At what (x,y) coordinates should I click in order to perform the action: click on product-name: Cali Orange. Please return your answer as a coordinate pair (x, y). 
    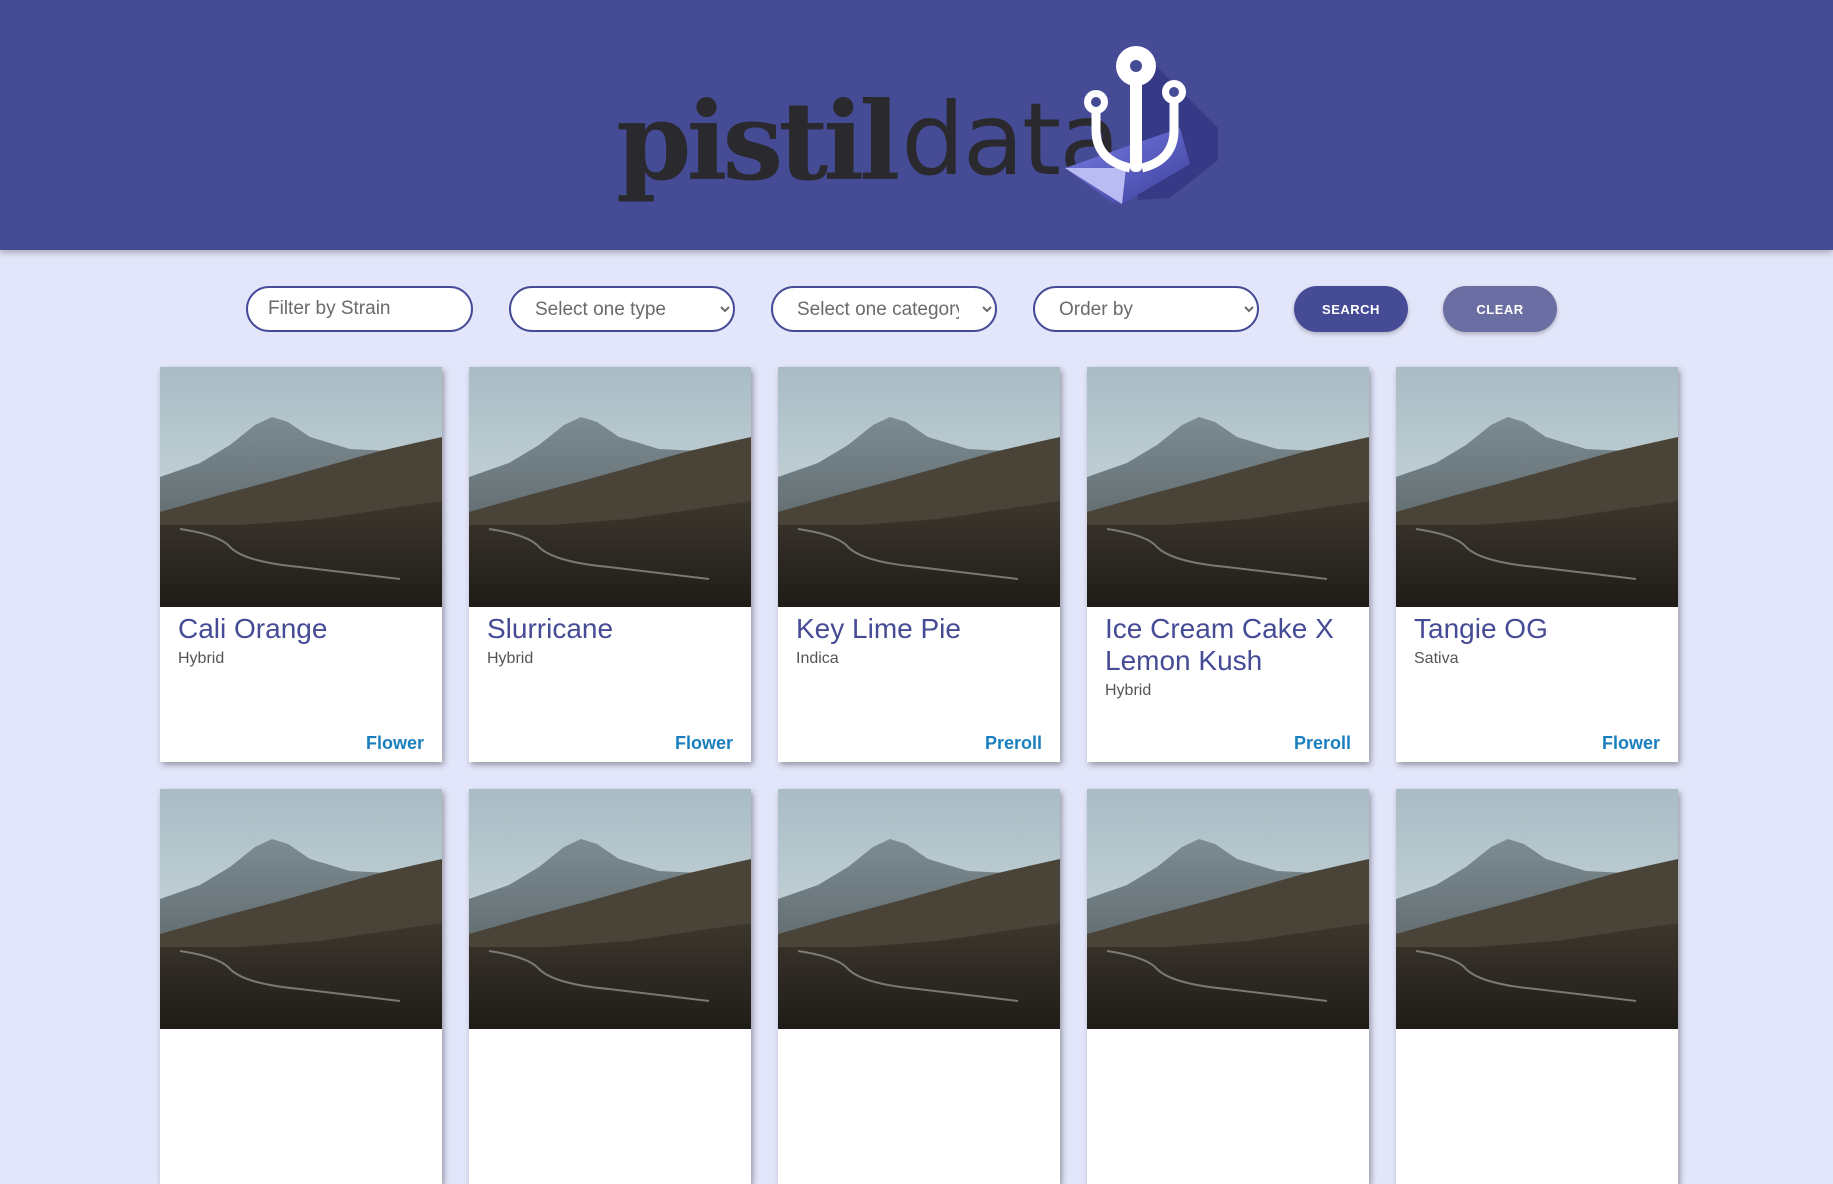
    Looking at the image, I should click on (253, 628).